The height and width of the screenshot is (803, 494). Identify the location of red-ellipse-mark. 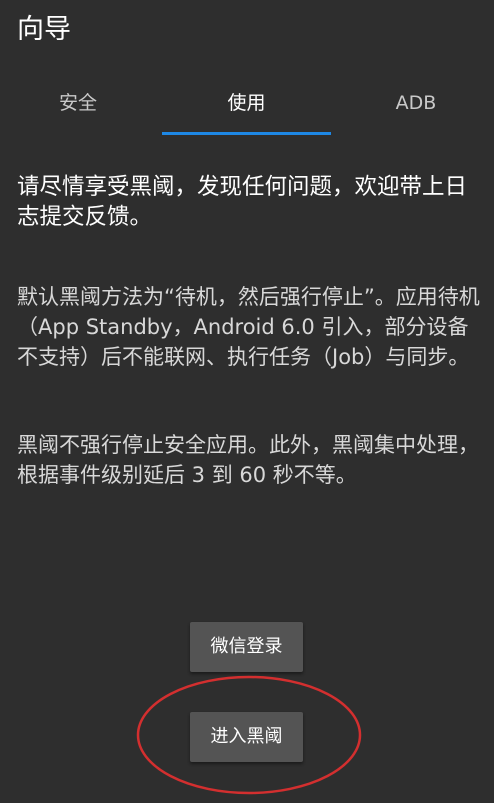
(249, 735).